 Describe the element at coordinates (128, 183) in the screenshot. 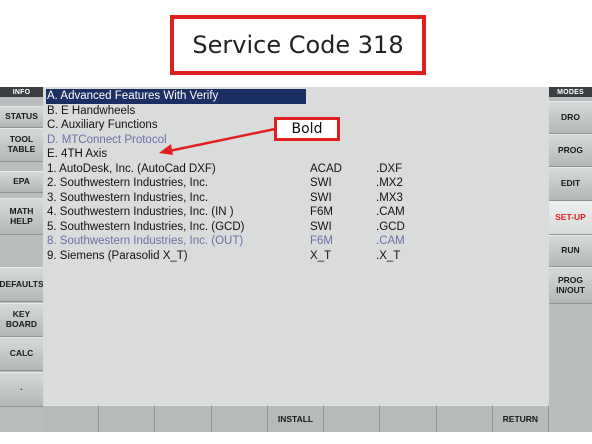

I see `list-item-desc: 2. Southwestern Industries, Inc.` at that location.